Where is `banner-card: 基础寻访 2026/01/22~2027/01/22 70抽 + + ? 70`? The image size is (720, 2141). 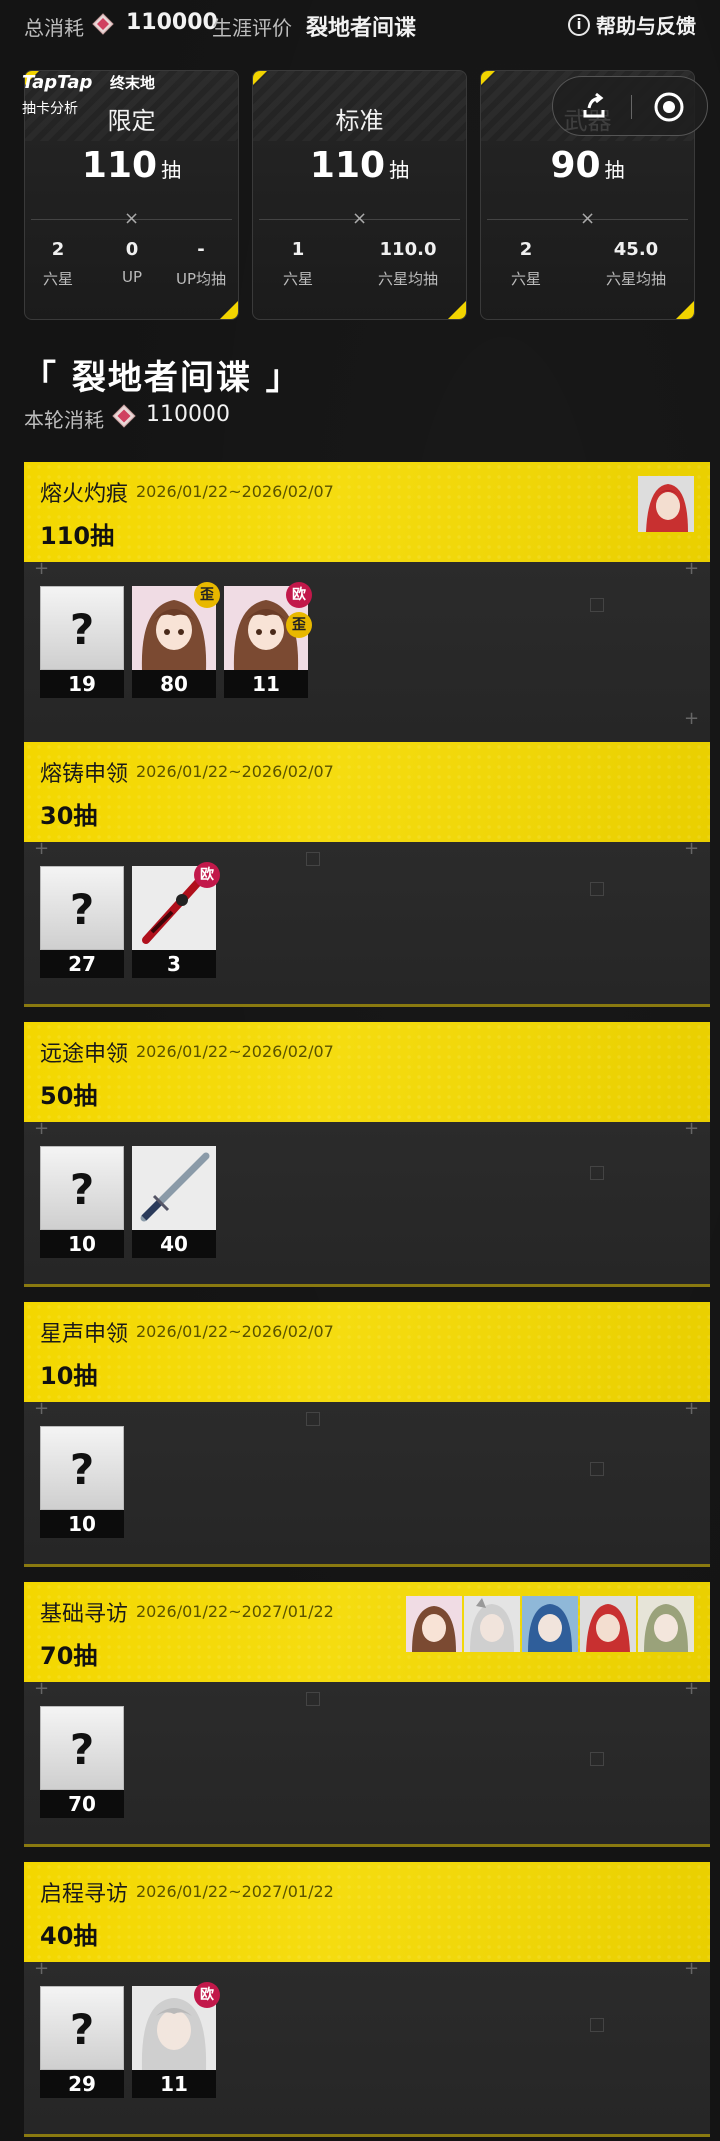 banner-card: 基础寻访 2026/01/22~2027/01/22 70抽 + + ? 70 is located at coordinates (367, 1714).